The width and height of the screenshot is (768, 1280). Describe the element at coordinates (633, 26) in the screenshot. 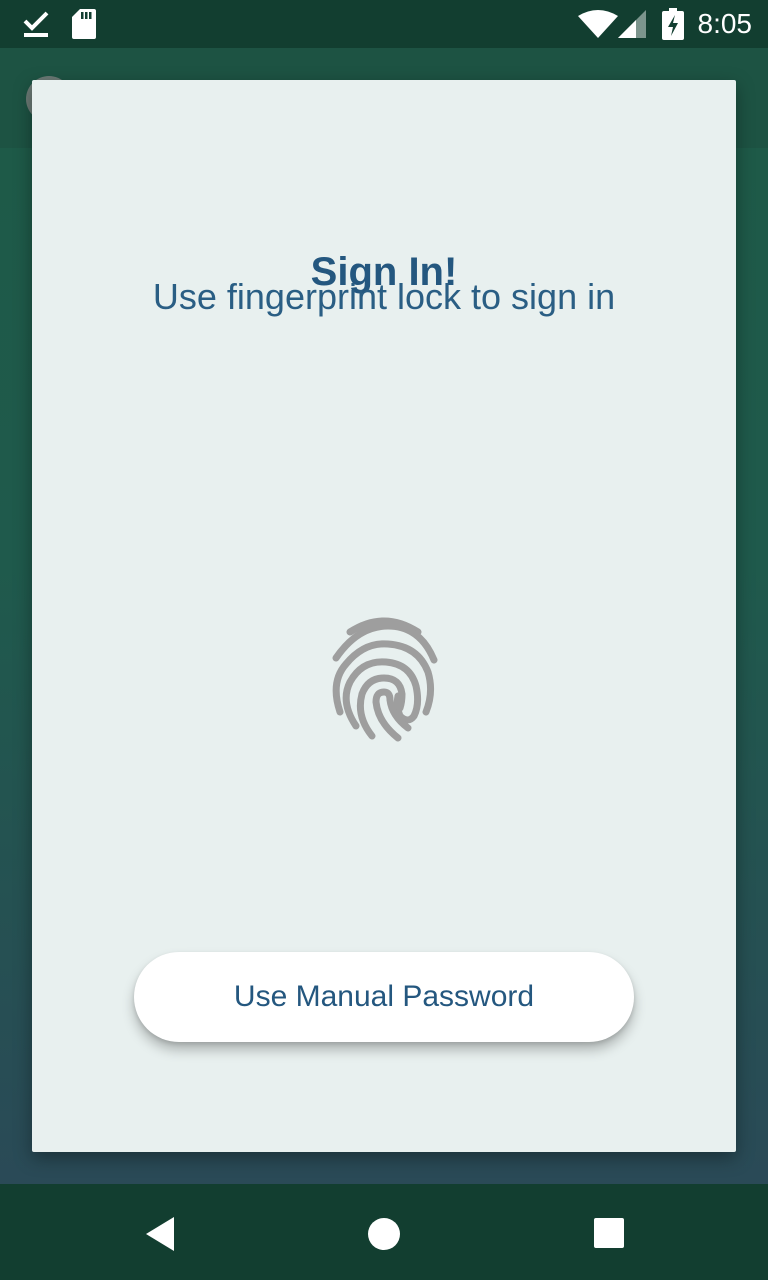

I see `cell-signal-icon` at that location.